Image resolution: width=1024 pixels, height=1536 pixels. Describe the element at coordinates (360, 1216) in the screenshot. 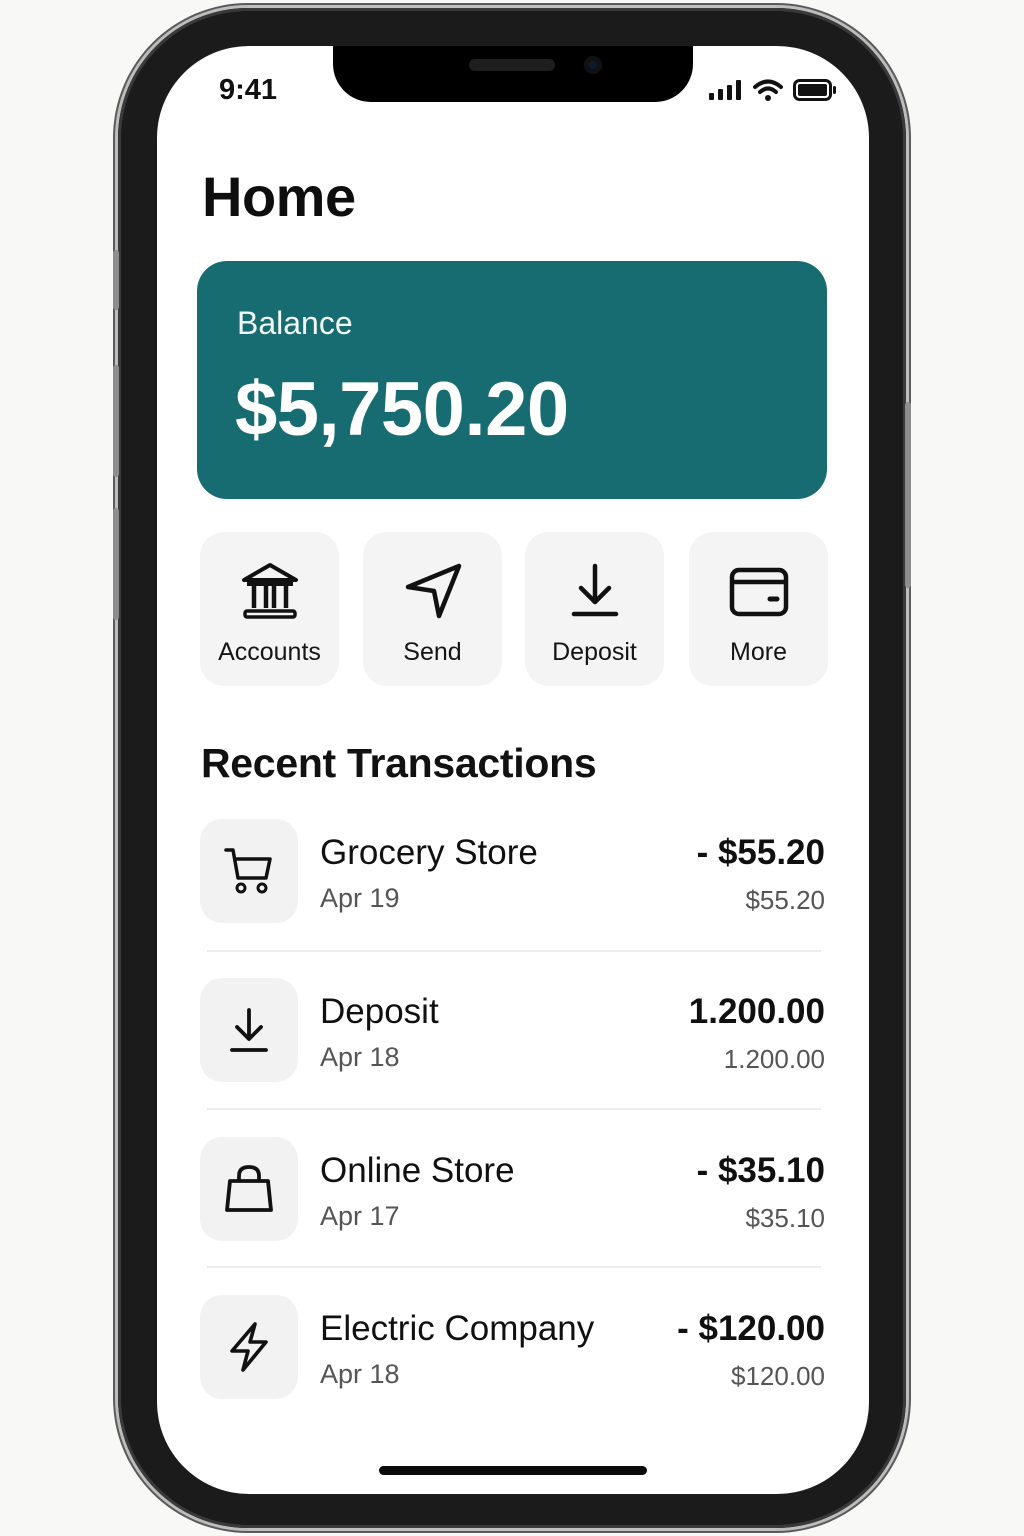

I see `transaction-date: Apr 17` at that location.